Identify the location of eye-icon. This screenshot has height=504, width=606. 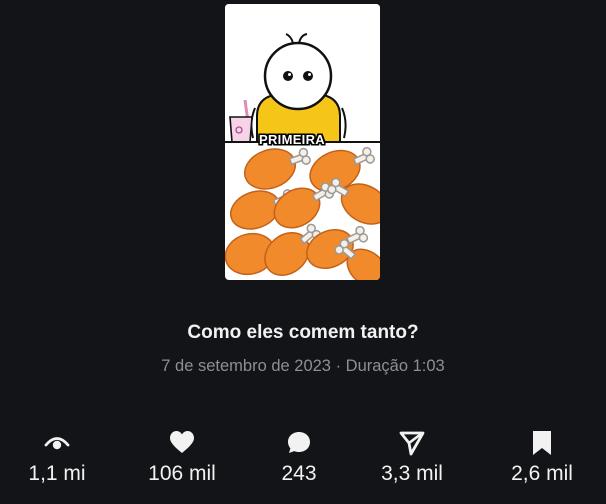
(57, 443).